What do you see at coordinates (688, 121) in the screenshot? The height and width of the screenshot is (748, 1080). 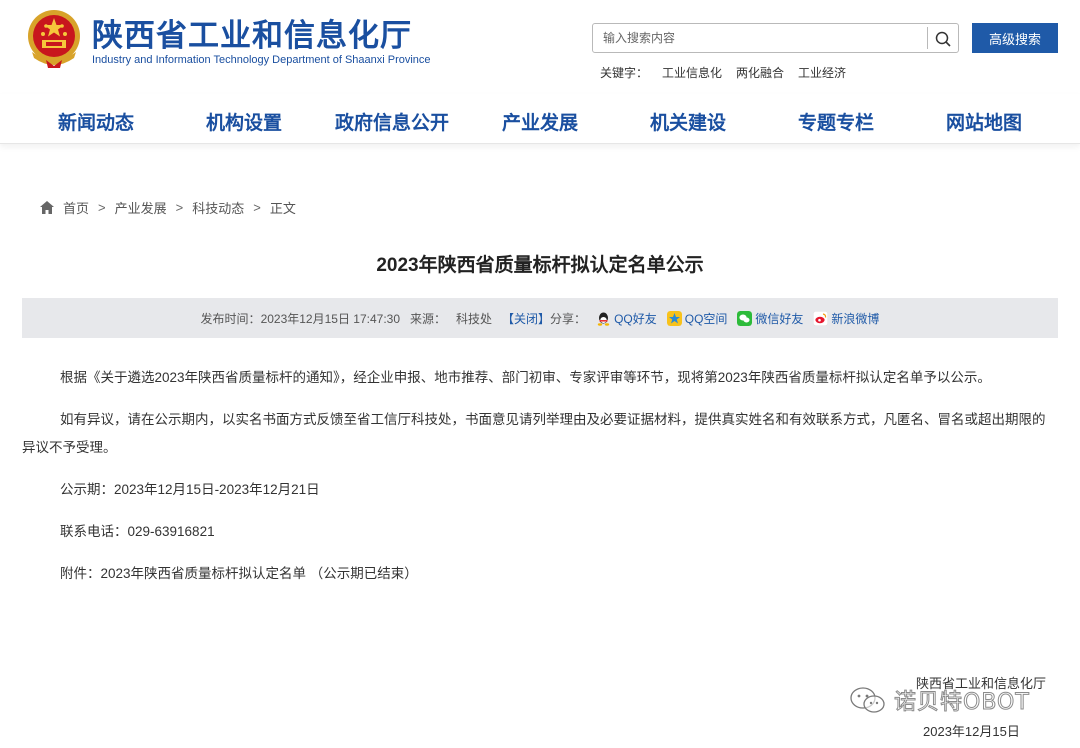 I see `nav-item-agency-building: 机关建设` at bounding box center [688, 121].